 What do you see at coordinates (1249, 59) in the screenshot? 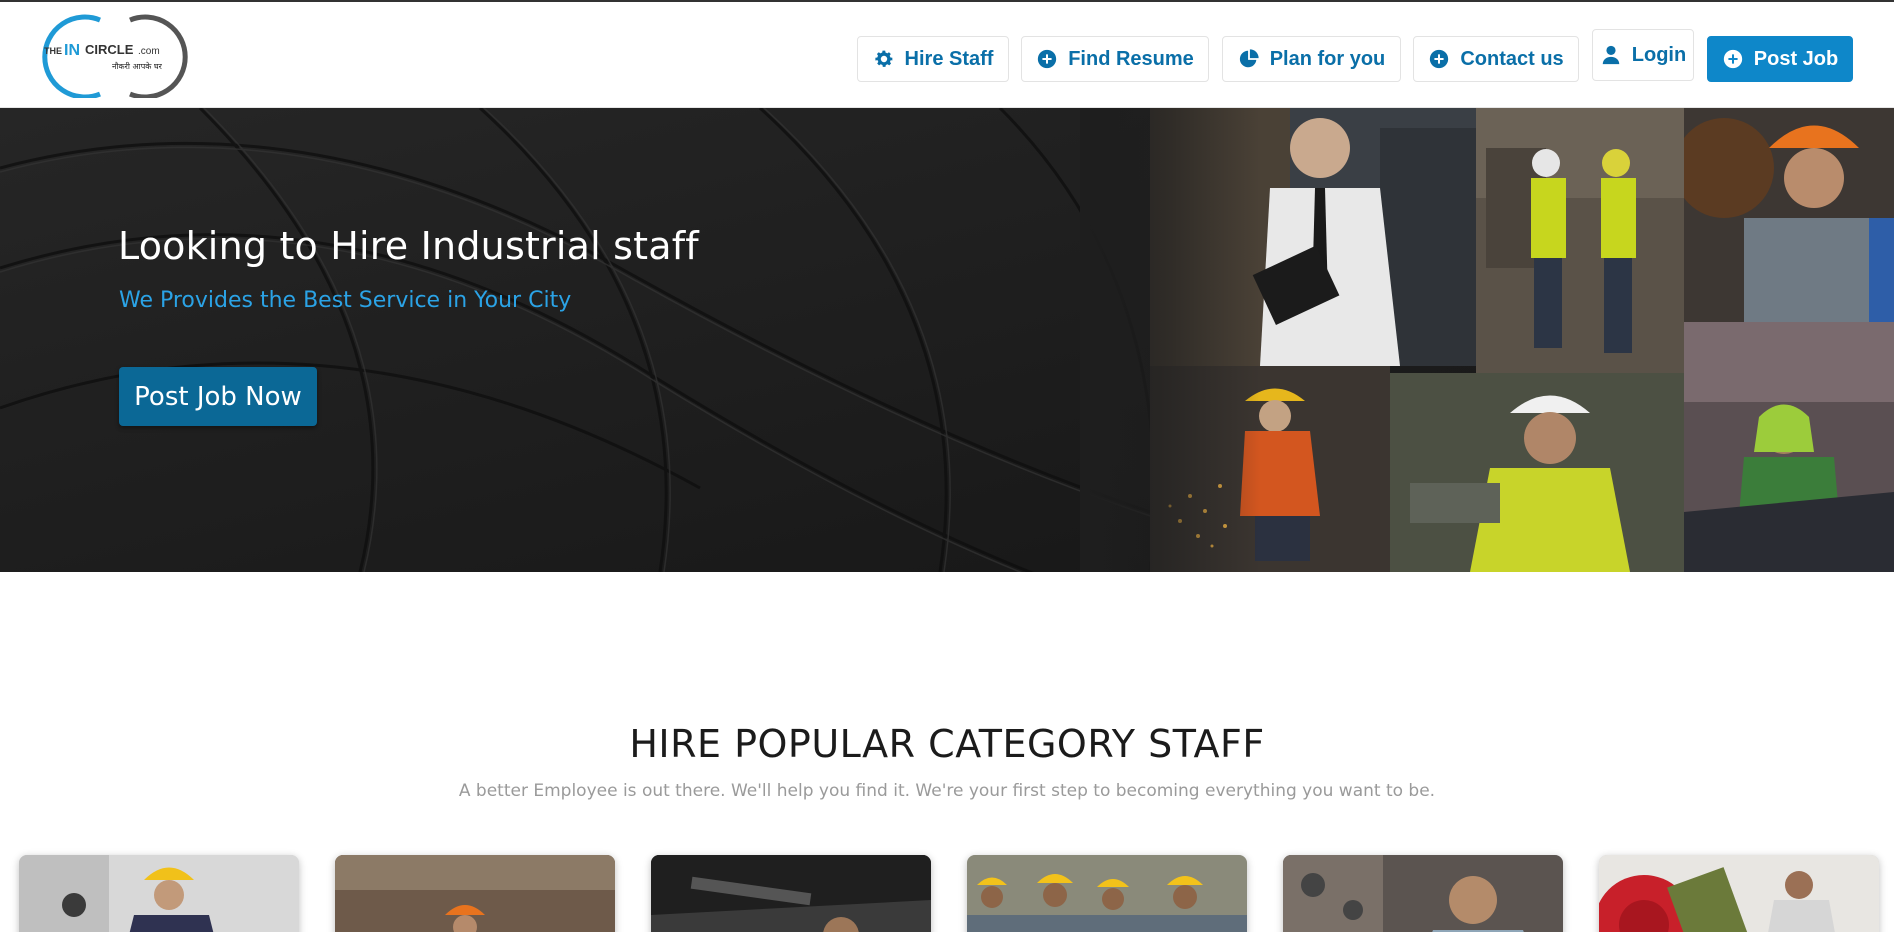
I see `pie-chart-icon` at bounding box center [1249, 59].